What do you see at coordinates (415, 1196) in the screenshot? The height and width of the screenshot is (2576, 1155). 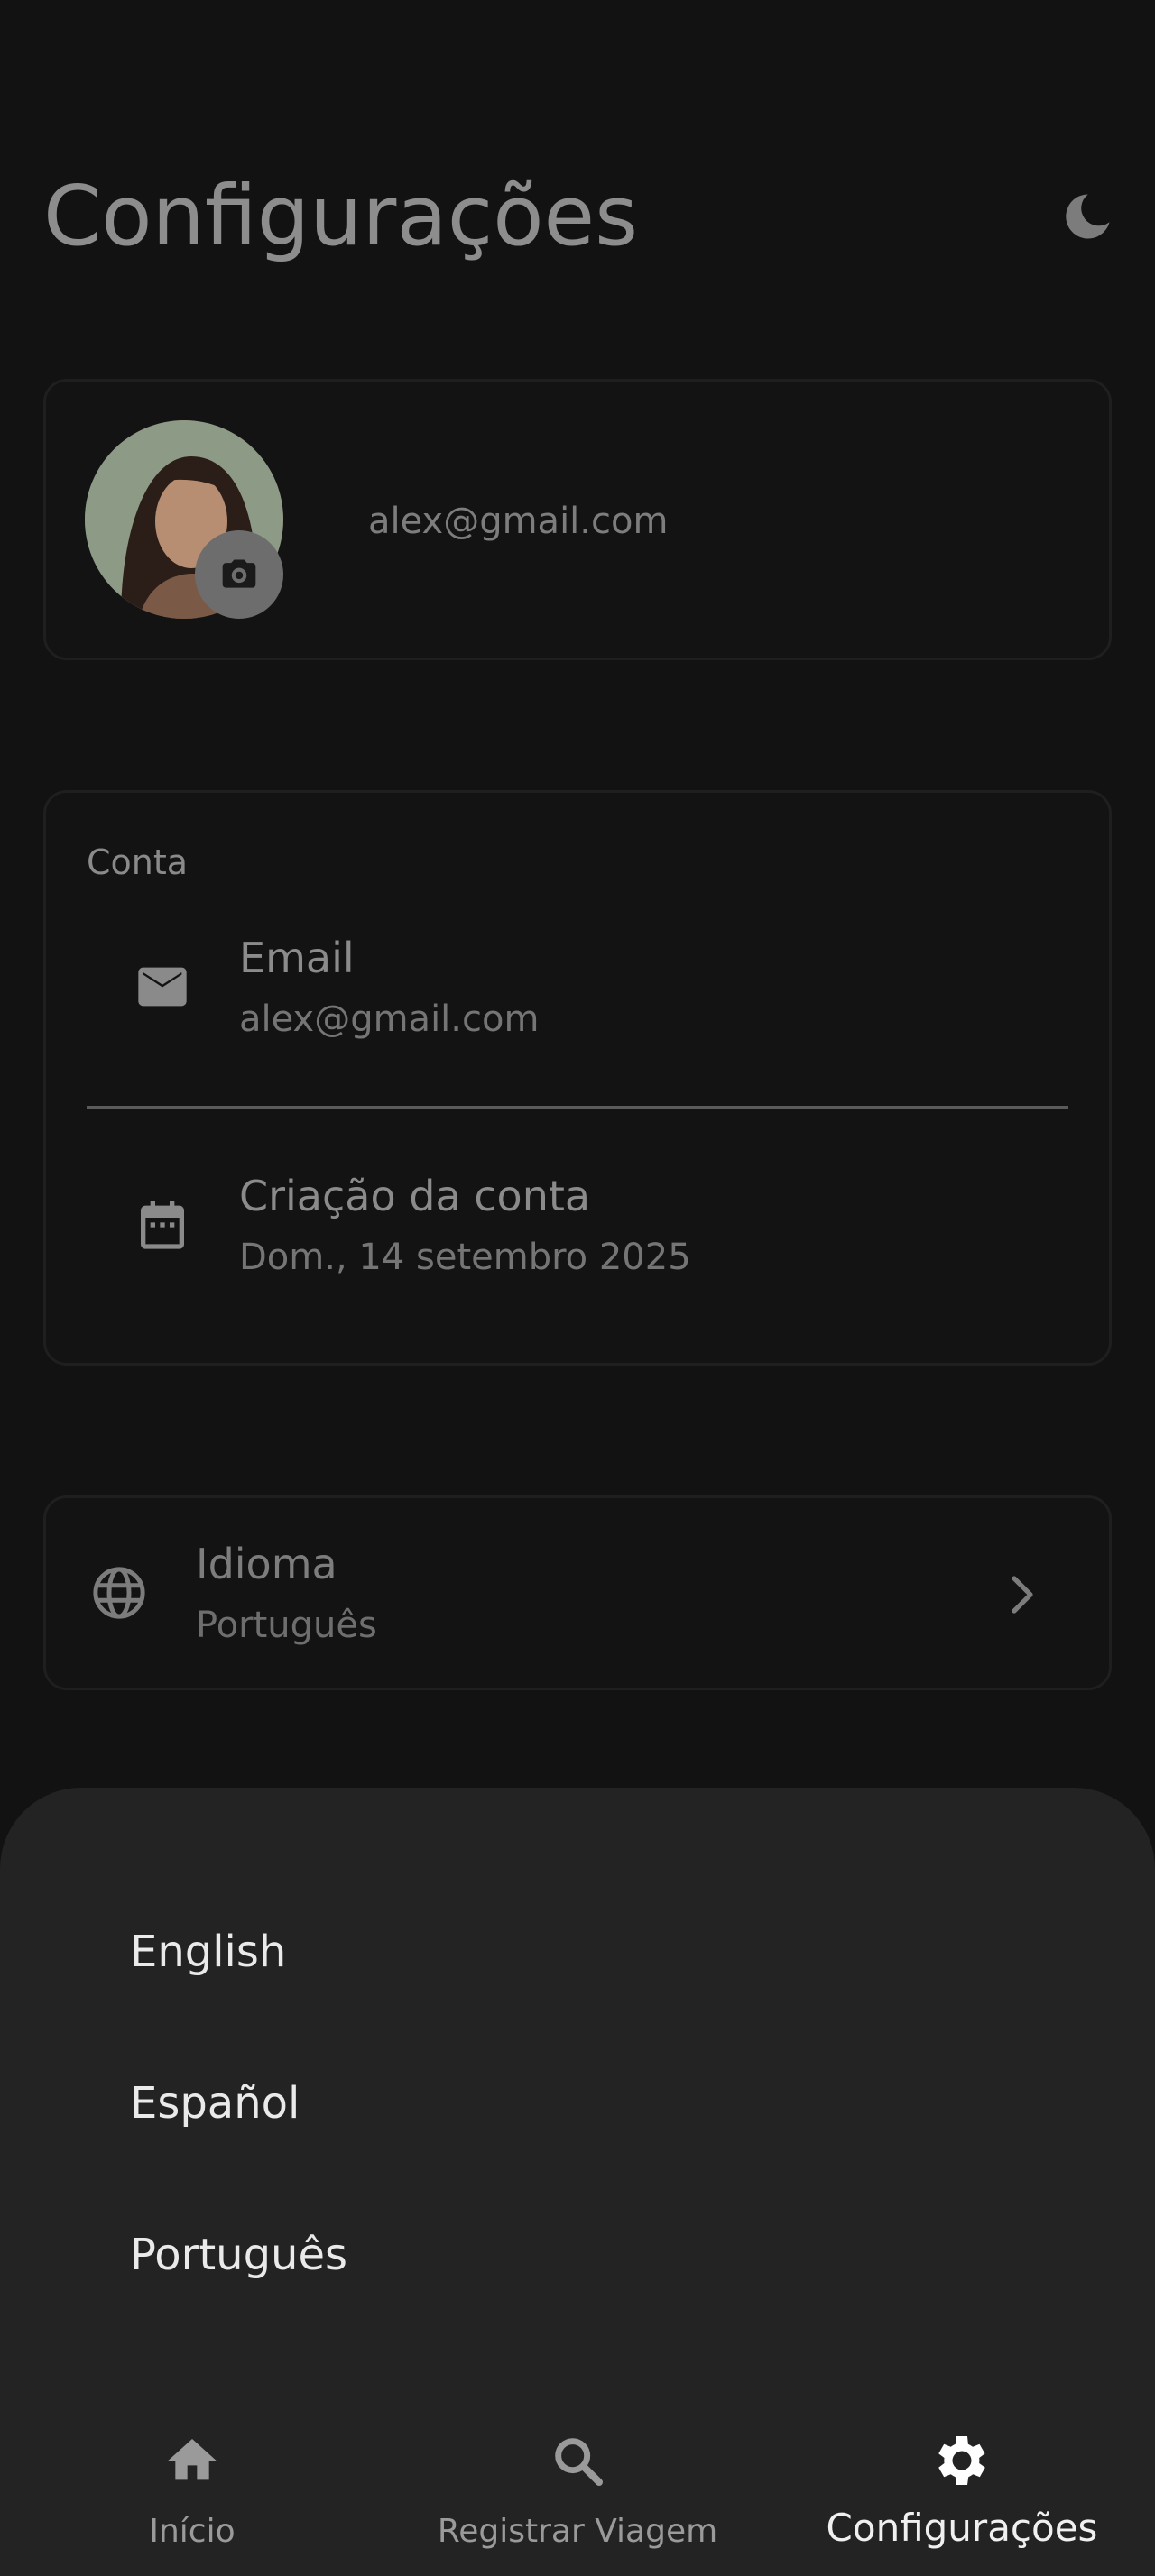 I see `created-row-title: Criação da conta` at bounding box center [415, 1196].